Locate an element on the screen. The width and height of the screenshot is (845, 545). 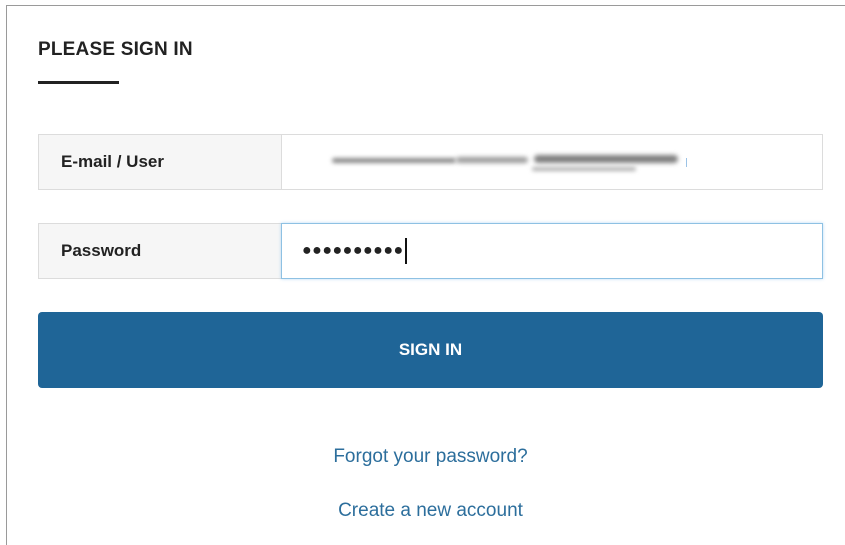
email-label: E-mail / User is located at coordinates (160, 162).